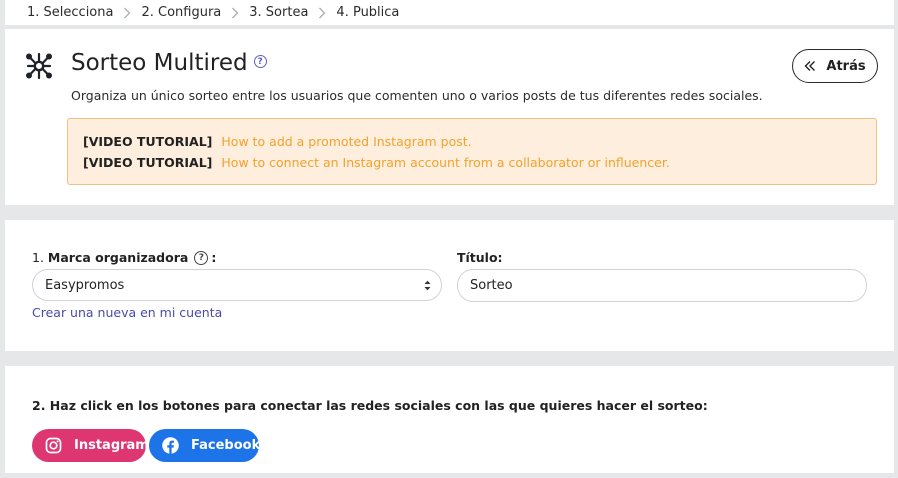 The image size is (898, 478). Describe the element at coordinates (427, 285) in the screenshot. I see `select-arrows-icon` at that location.